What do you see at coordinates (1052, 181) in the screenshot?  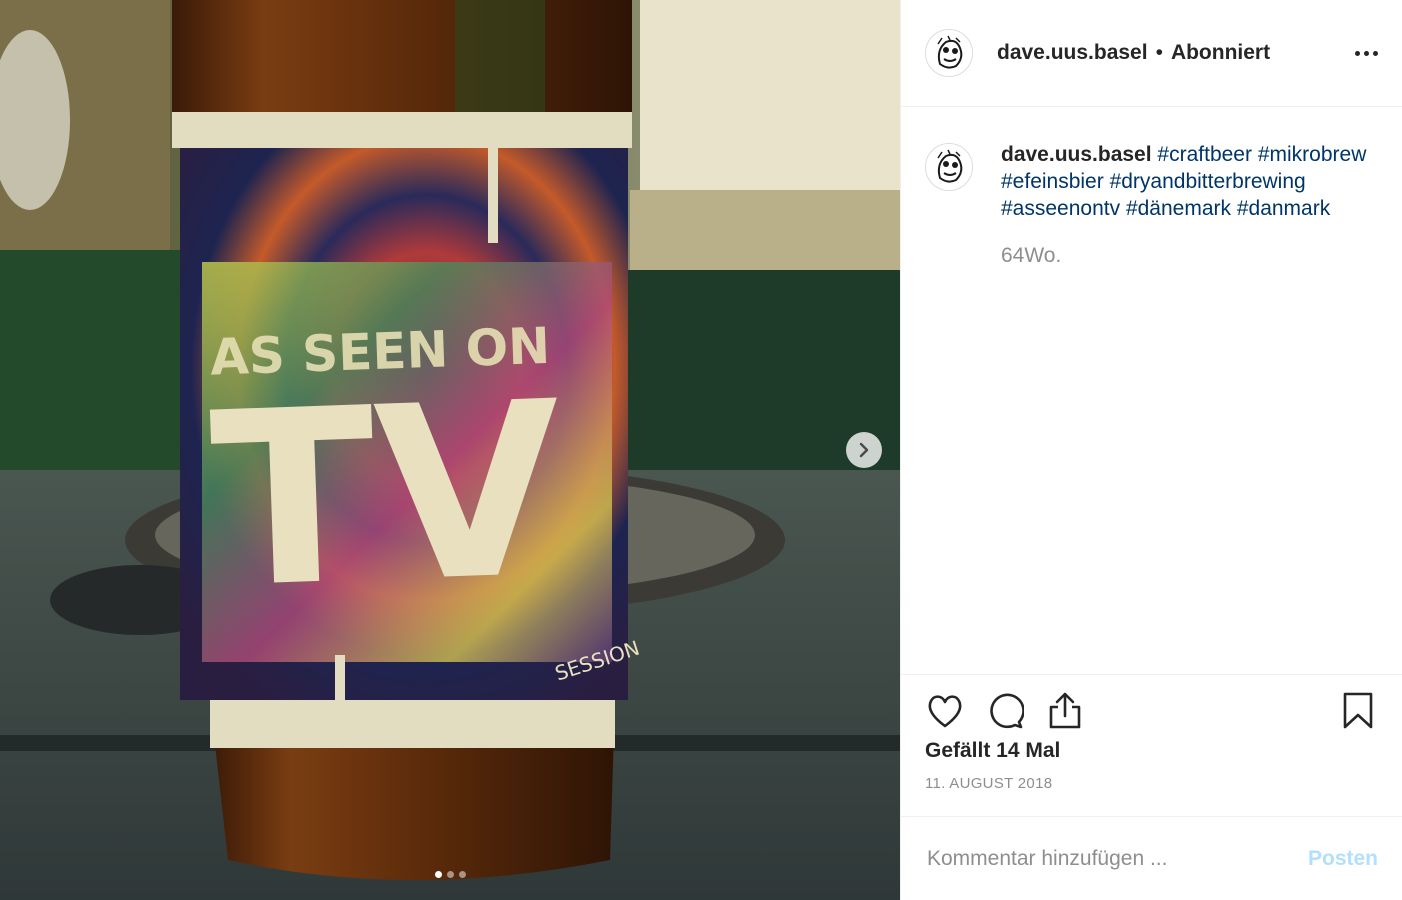 I see `hashtag-link: #efeinsbier` at bounding box center [1052, 181].